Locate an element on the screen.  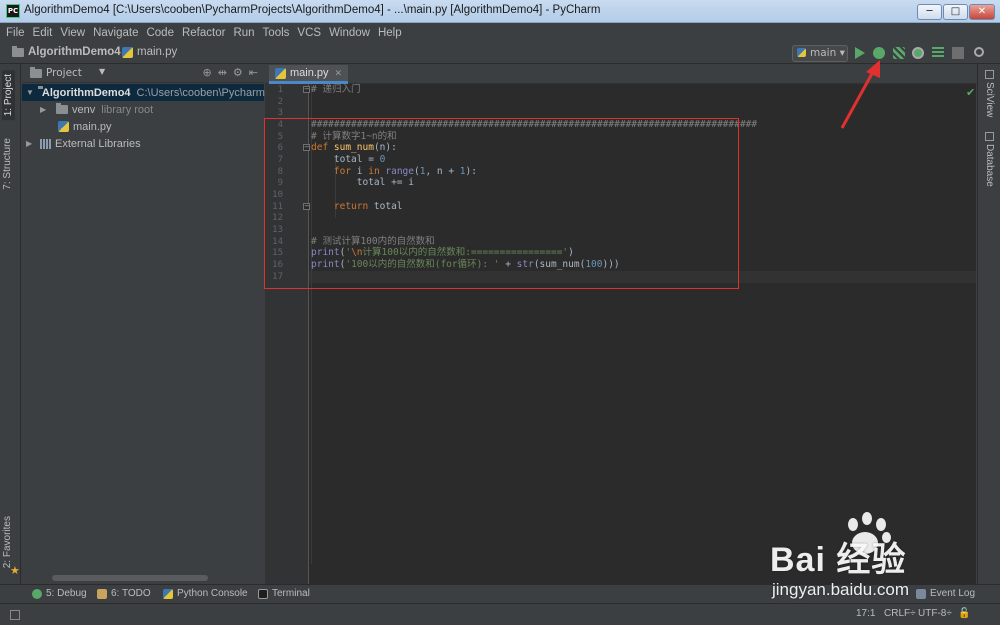
line-number: 14 is located at coordinates (277, 242).